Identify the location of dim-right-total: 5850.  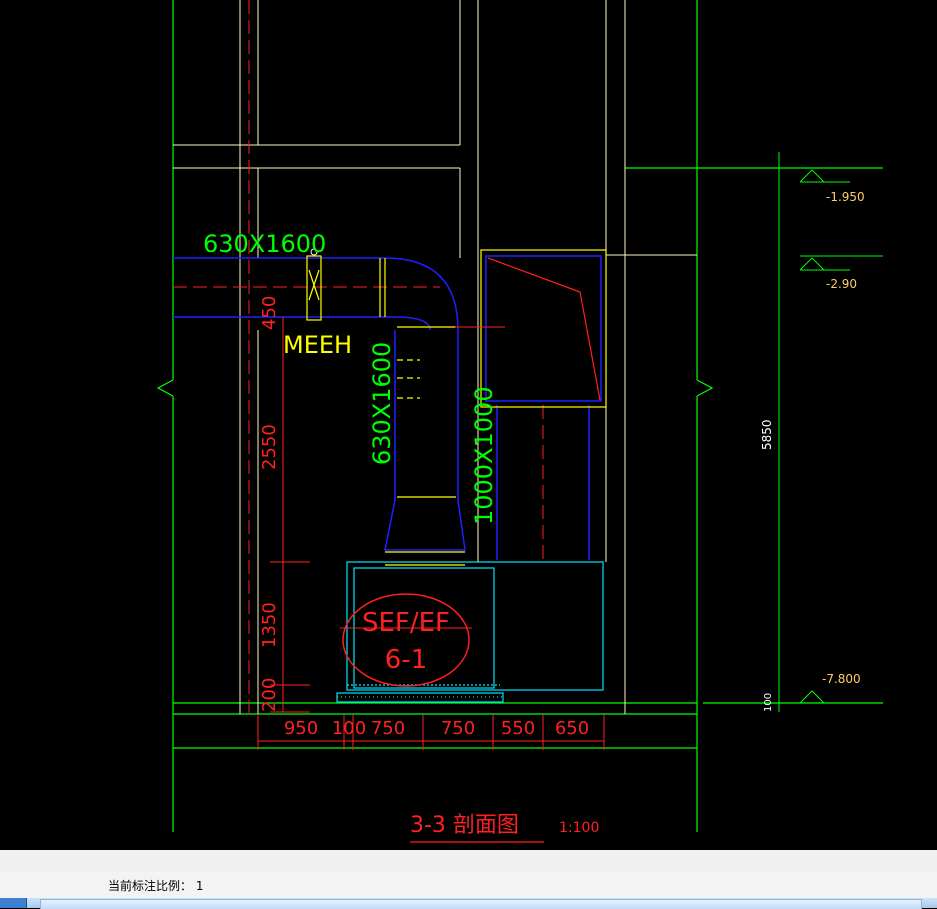
(767, 434).